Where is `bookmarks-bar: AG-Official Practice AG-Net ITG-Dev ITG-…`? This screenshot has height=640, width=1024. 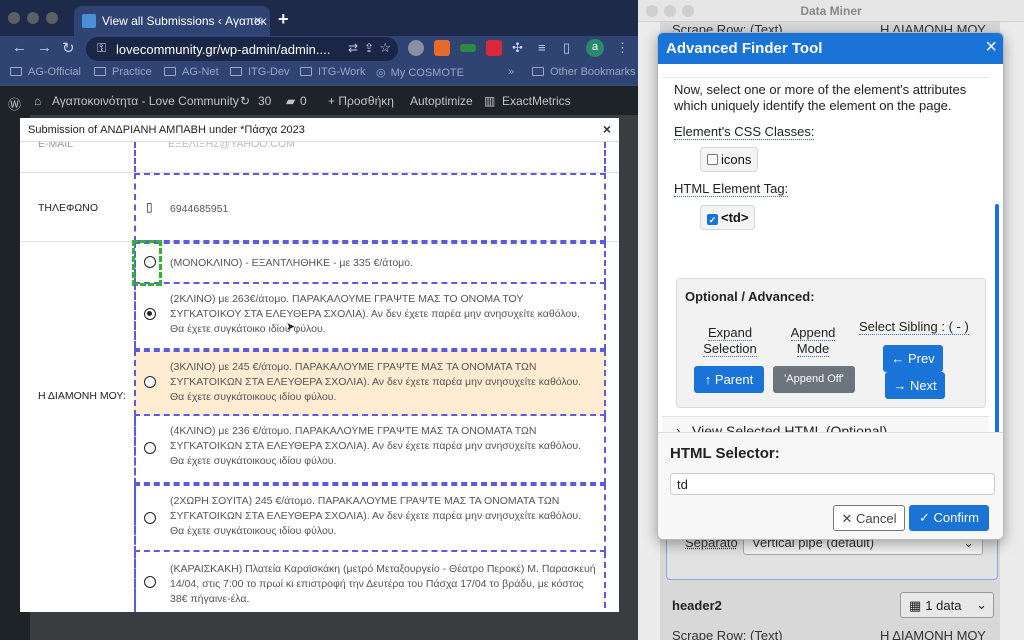 bookmarks-bar: AG-Official Practice AG-Net ITG-Dev ITG-… is located at coordinates (319, 74).